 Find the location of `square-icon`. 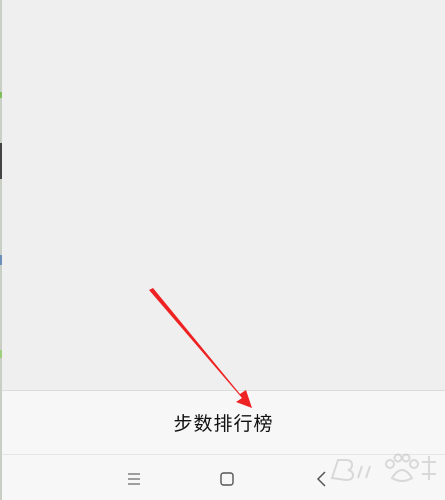

square-icon is located at coordinates (227, 479).